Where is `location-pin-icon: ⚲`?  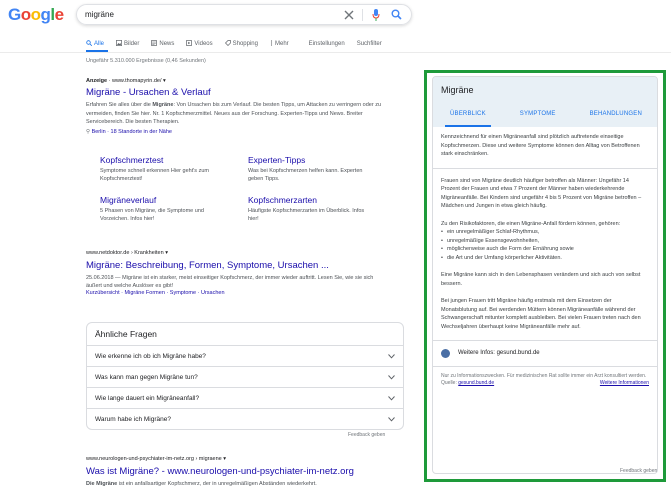
location-pin-icon: ⚲ is located at coordinates (88, 131).